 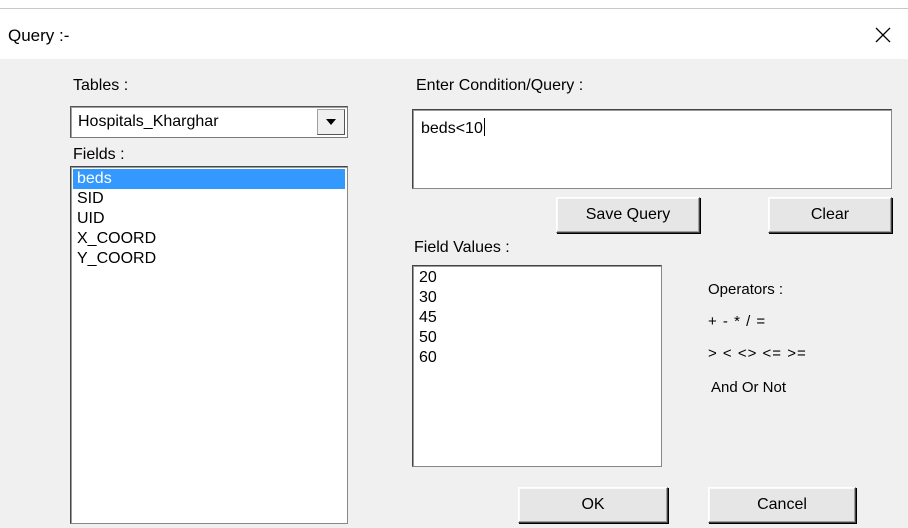 I want to click on logical-operators: And Or Not, so click(x=749, y=387).